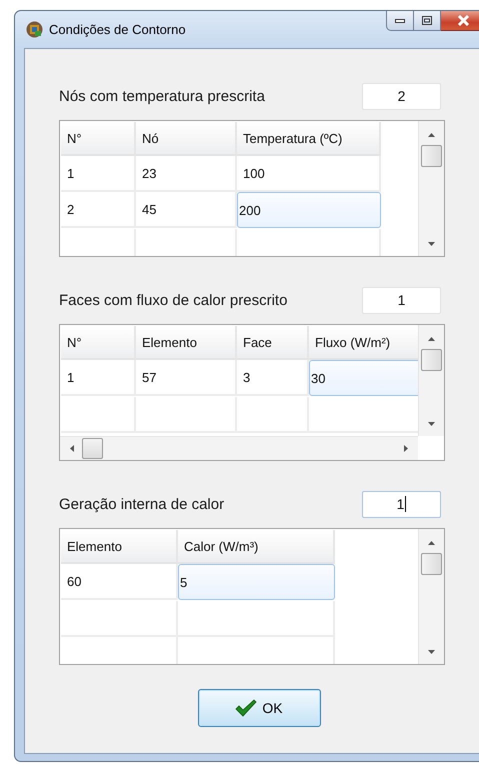 This screenshot has width=479, height=767. What do you see at coordinates (186, 174) in the screenshot?
I see `table-cell: 23` at bounding box center [186, 174].